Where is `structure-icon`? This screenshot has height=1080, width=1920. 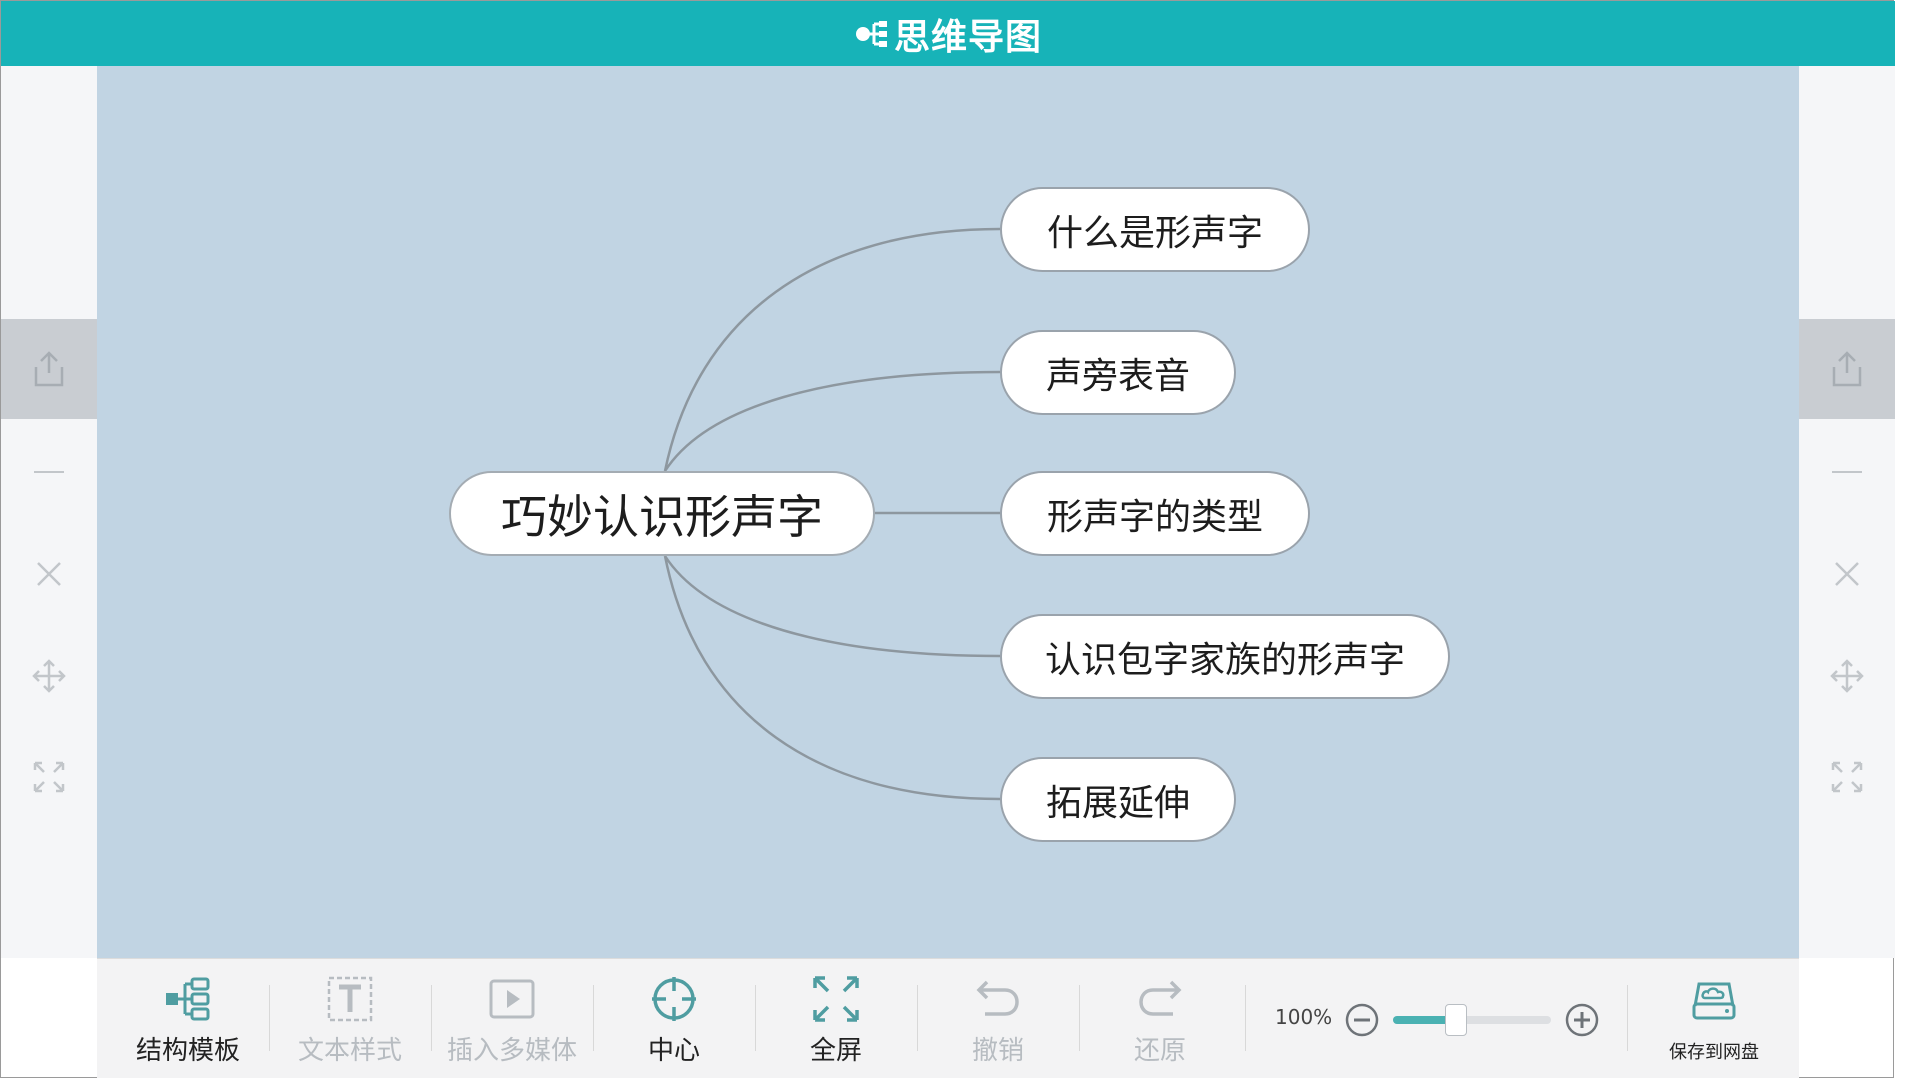
structure-icon is located at coordinates (188, 999).